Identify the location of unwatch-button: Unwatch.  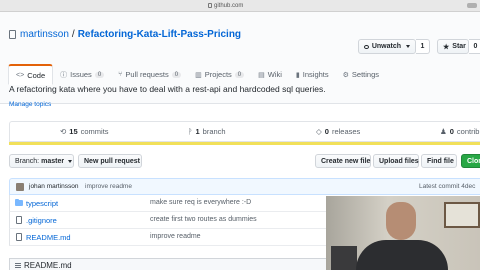
(387, 46).